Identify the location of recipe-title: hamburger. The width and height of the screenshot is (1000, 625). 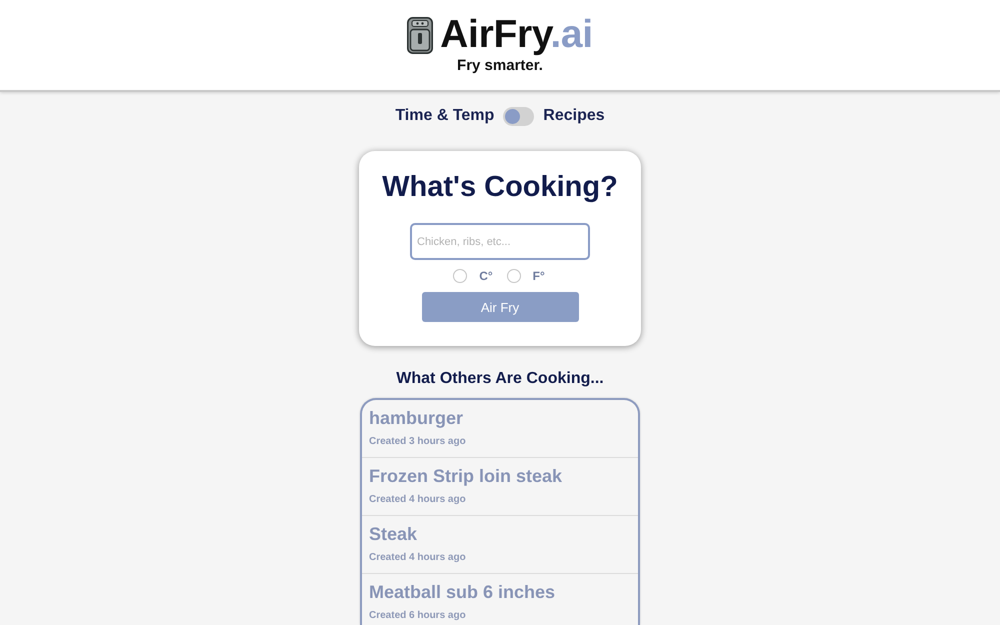
(416, 418).